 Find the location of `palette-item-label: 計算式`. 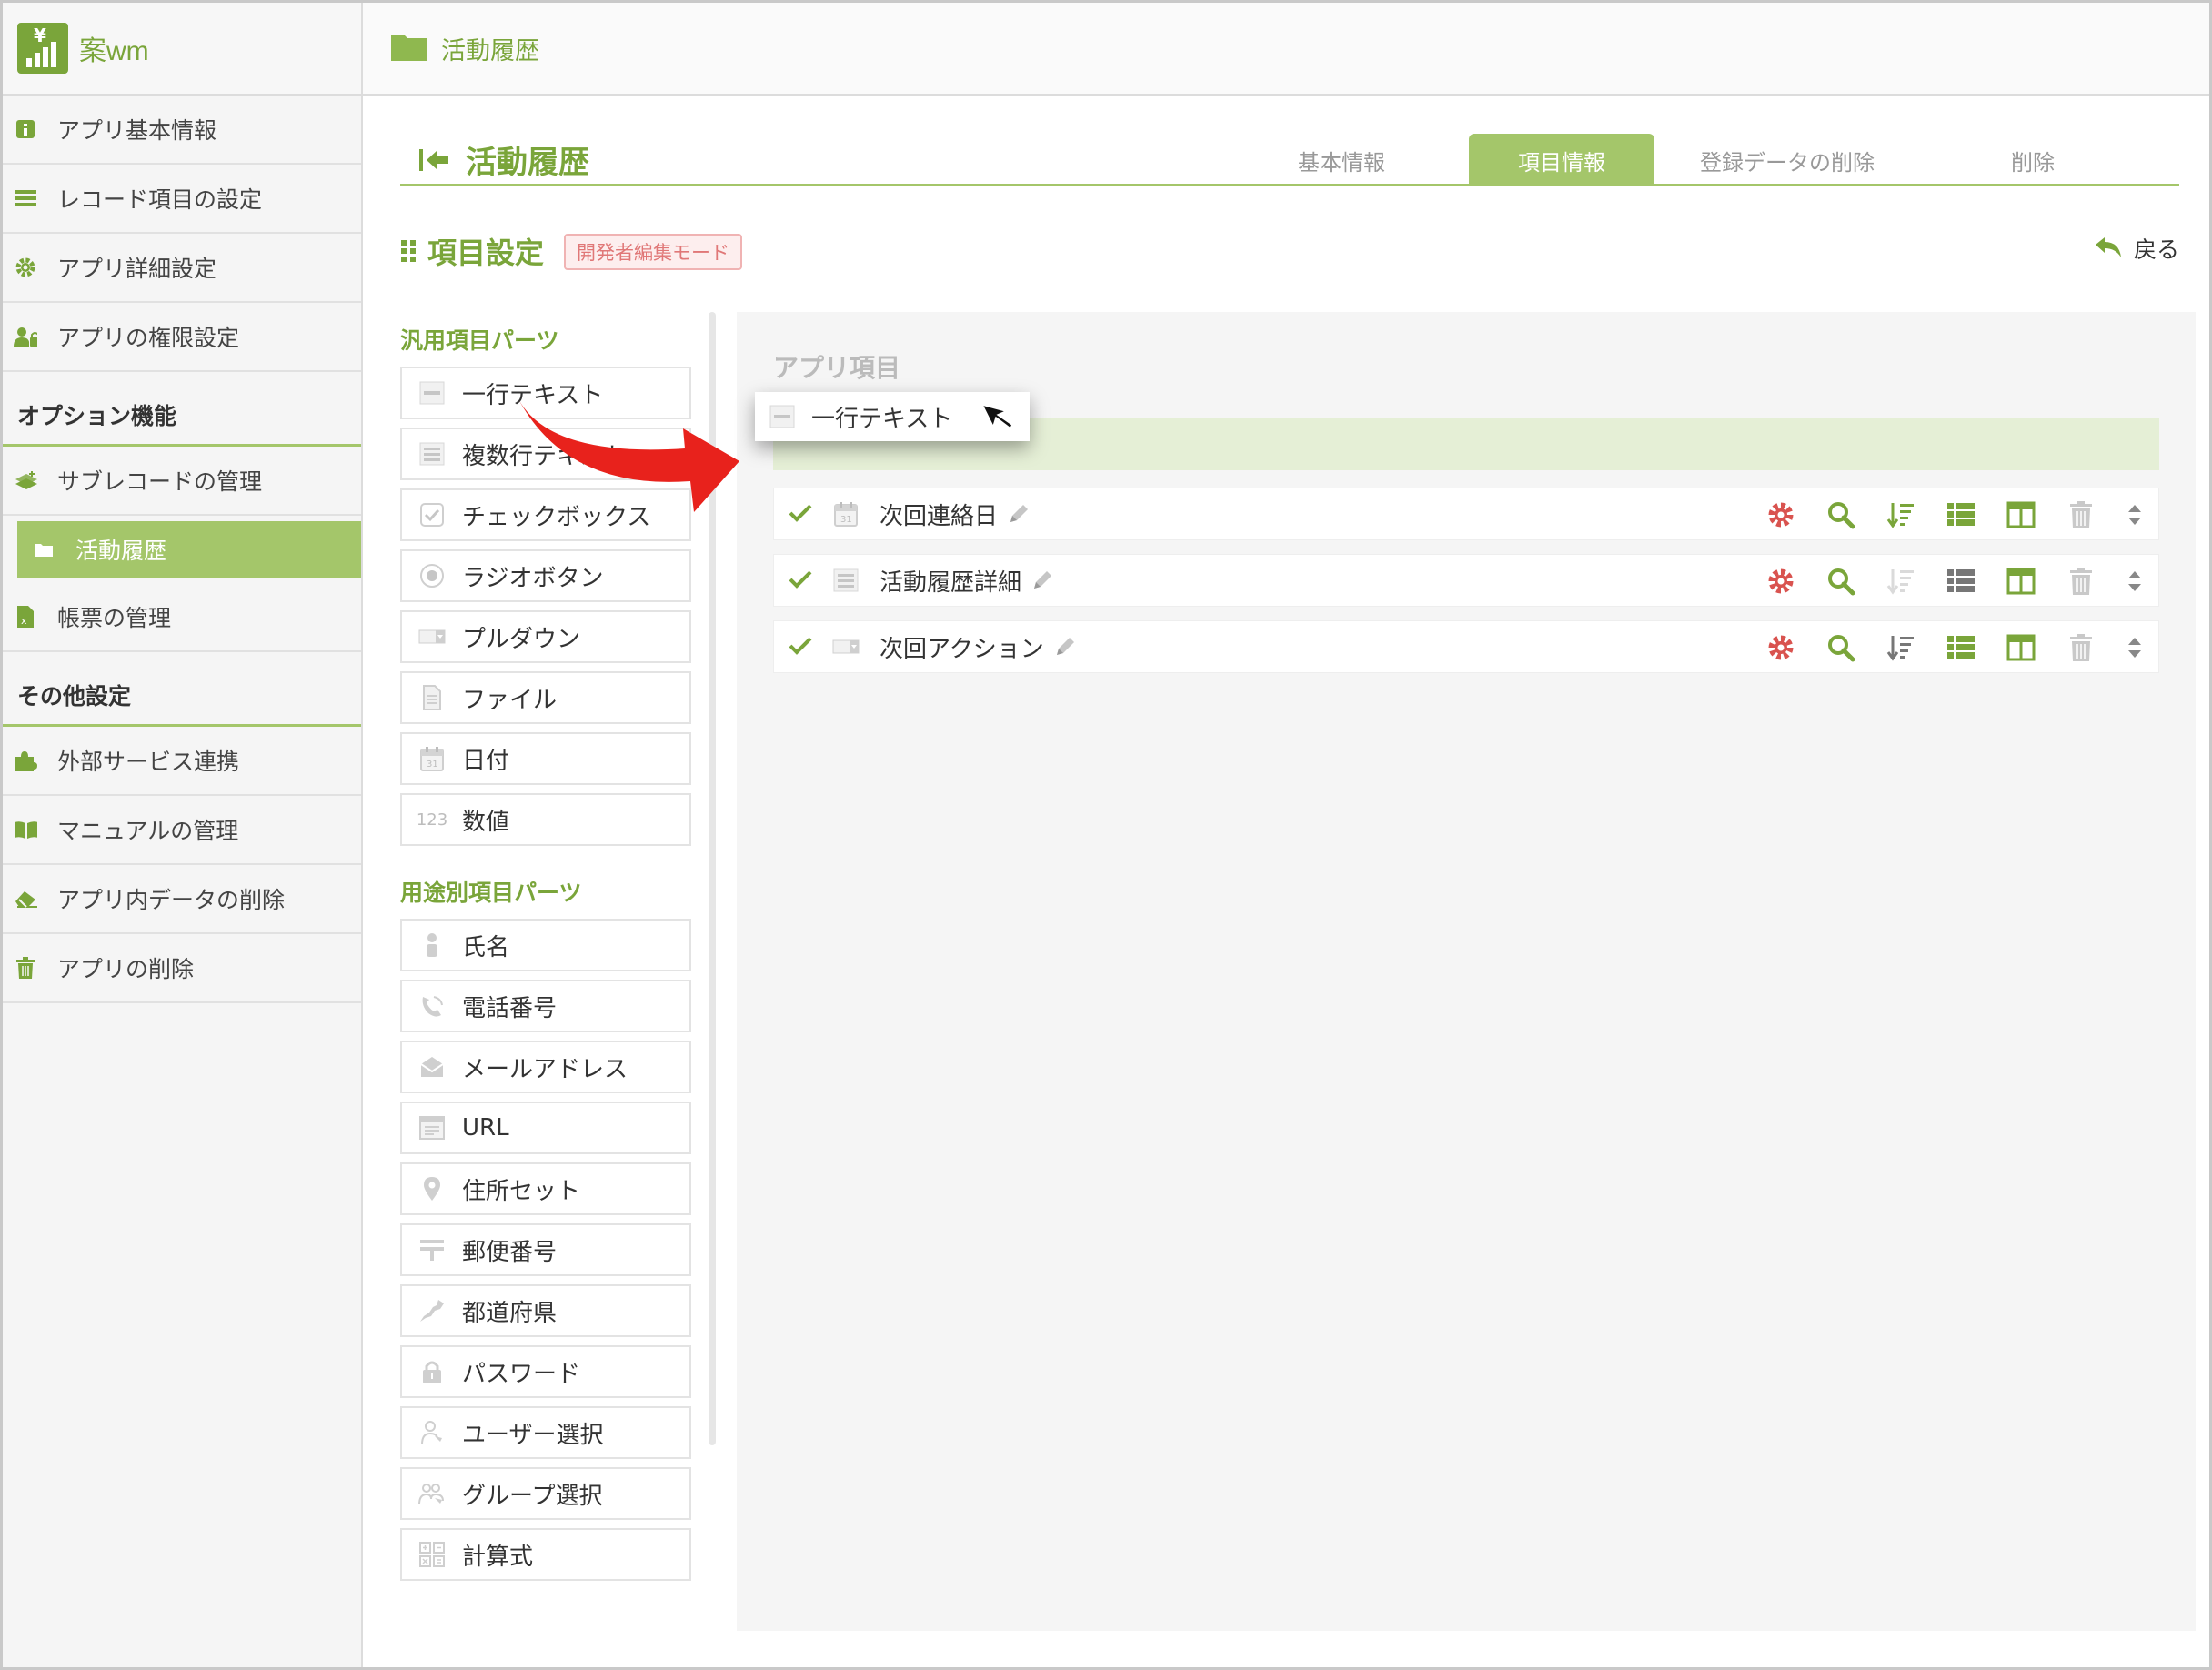

palette-item-label: 計算式 is located at coordinates (498, 1557).